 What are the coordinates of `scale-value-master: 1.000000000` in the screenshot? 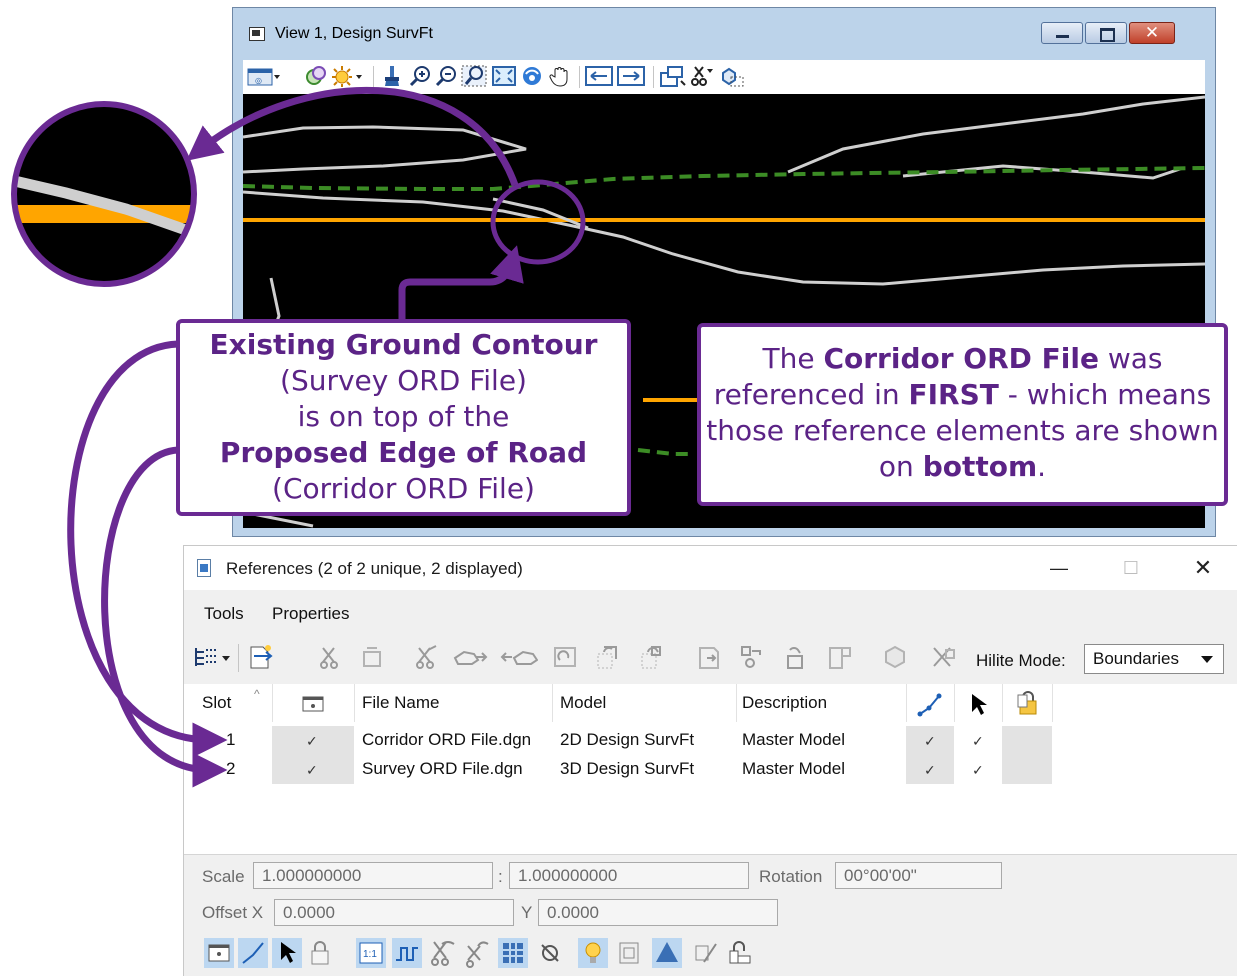 It's located at (312, 875).